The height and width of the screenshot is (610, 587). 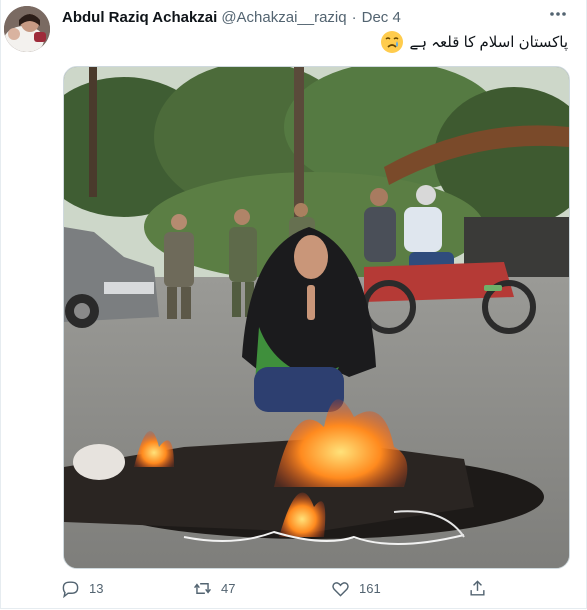 I want to click on avatar, so click(x=27, y=29).